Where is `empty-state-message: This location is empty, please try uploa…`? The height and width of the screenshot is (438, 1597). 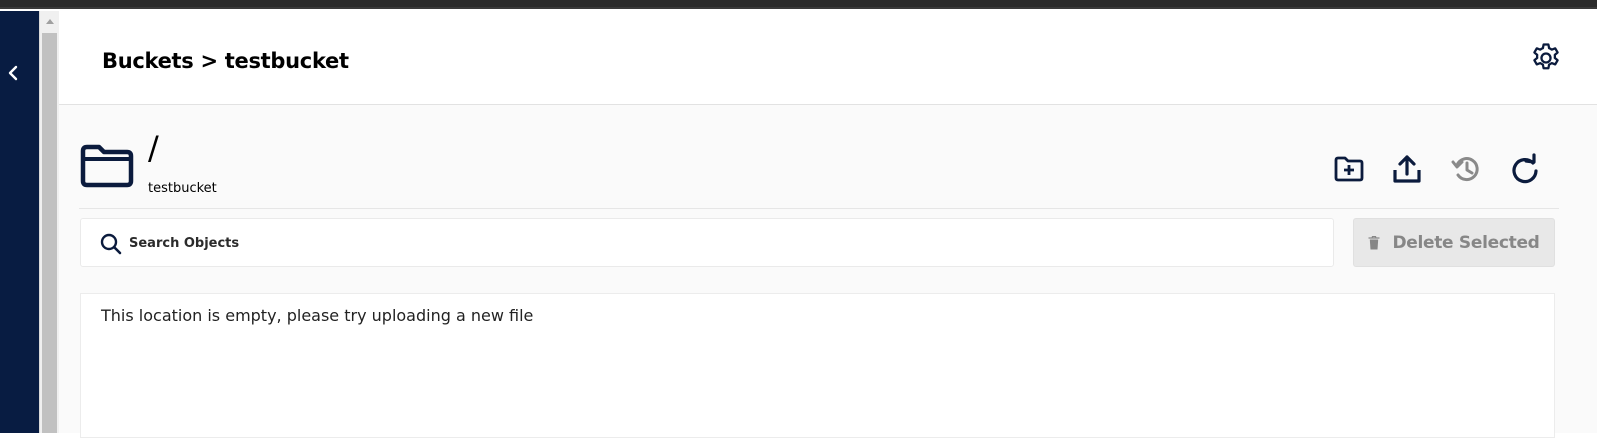
empty-state-message: This location is empty, please try uploa… is located at coordinates (317, 315).